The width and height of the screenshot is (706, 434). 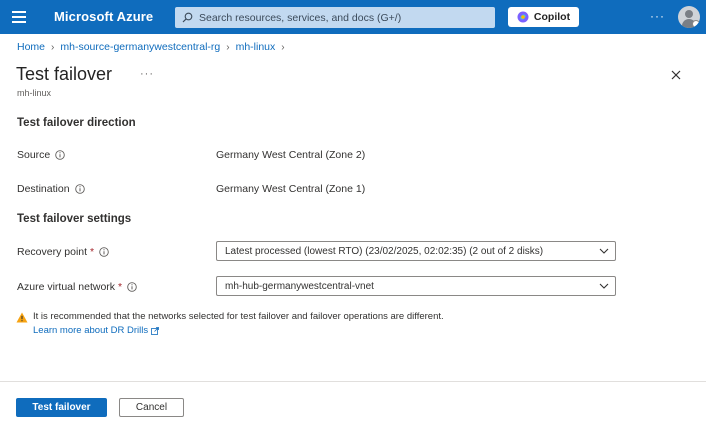 What do you see at coordinates (22, 317) in the screenshot?
I see `warning-icon` at bounding box center [22, 317].